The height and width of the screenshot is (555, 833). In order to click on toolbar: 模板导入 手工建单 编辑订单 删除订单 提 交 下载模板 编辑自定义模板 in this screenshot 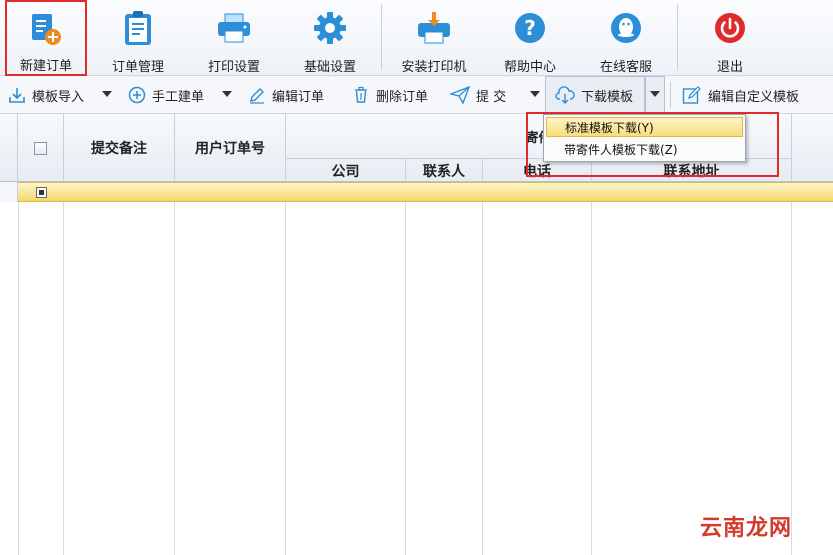, I will do `click(416, 95)`.